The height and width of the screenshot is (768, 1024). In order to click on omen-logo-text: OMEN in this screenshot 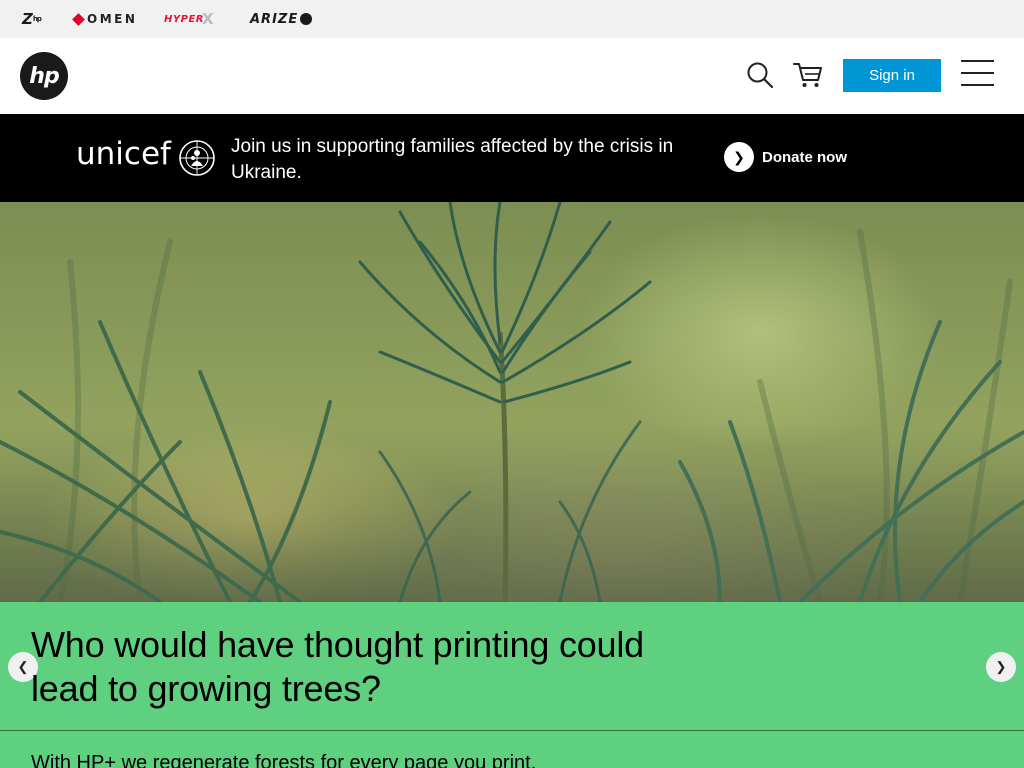, I will do `click(112, 19)`.